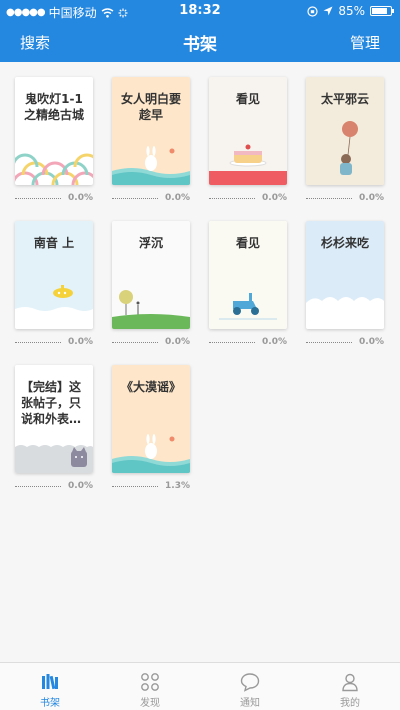  What do you see at coordinates (344, 243) in the screenshot?
I see `book-title: 杉杉来吃` at bounding box center [344, 243].